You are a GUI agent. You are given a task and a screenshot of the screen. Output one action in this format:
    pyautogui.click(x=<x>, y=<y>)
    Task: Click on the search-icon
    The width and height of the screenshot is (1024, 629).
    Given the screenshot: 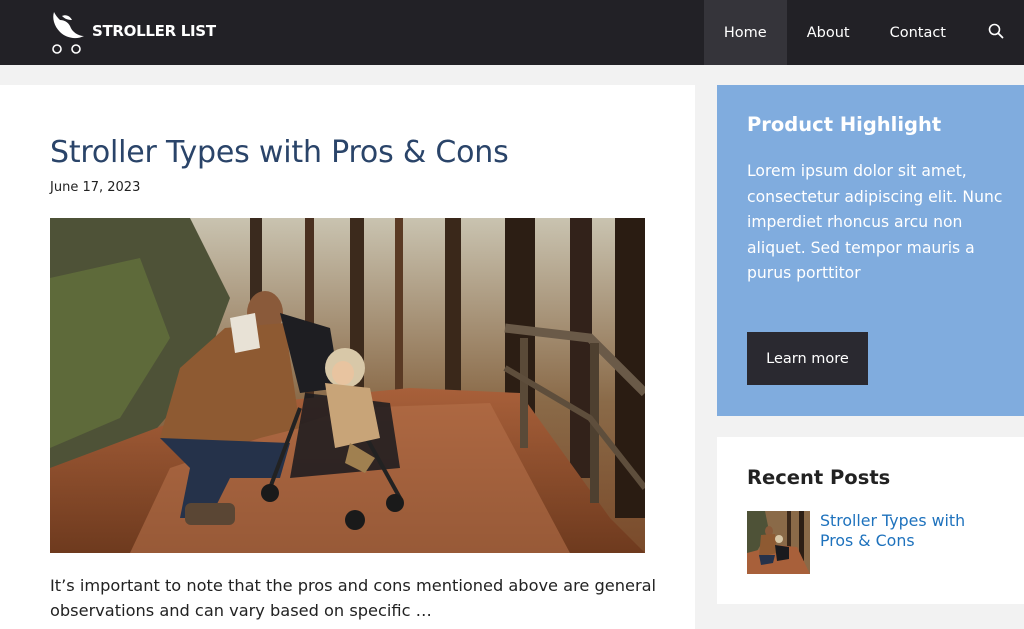 What is the action you would take?
    pyautogui.click(x=996, y=33)
    